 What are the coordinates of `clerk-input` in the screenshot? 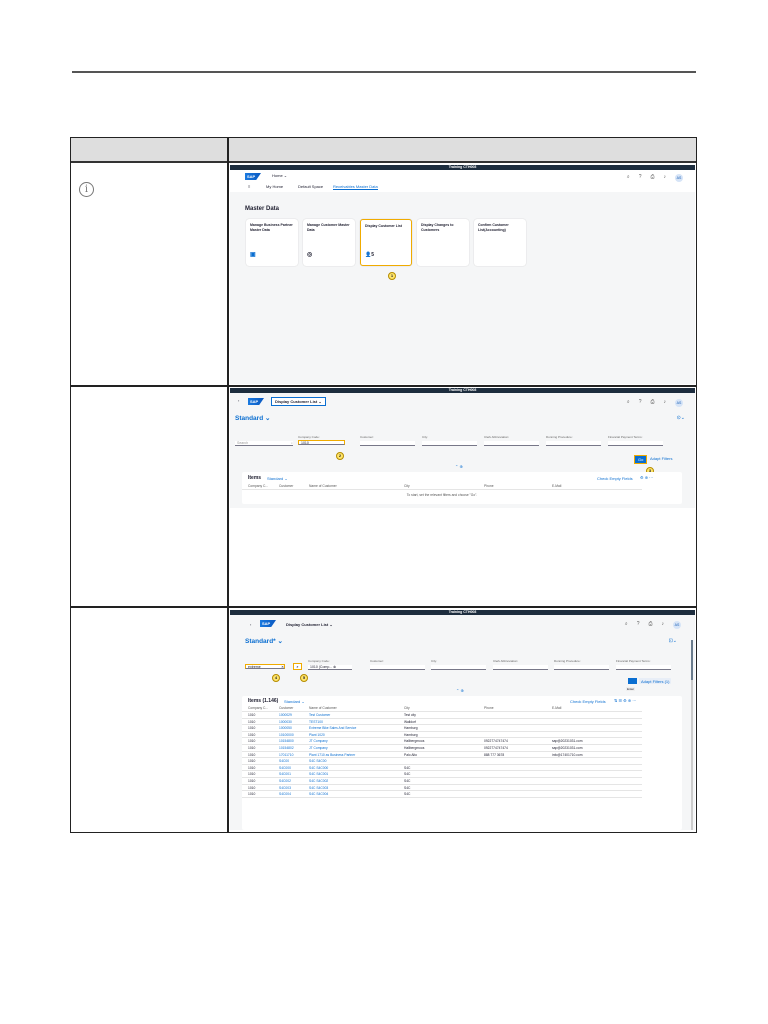 It's located at (520, 667).